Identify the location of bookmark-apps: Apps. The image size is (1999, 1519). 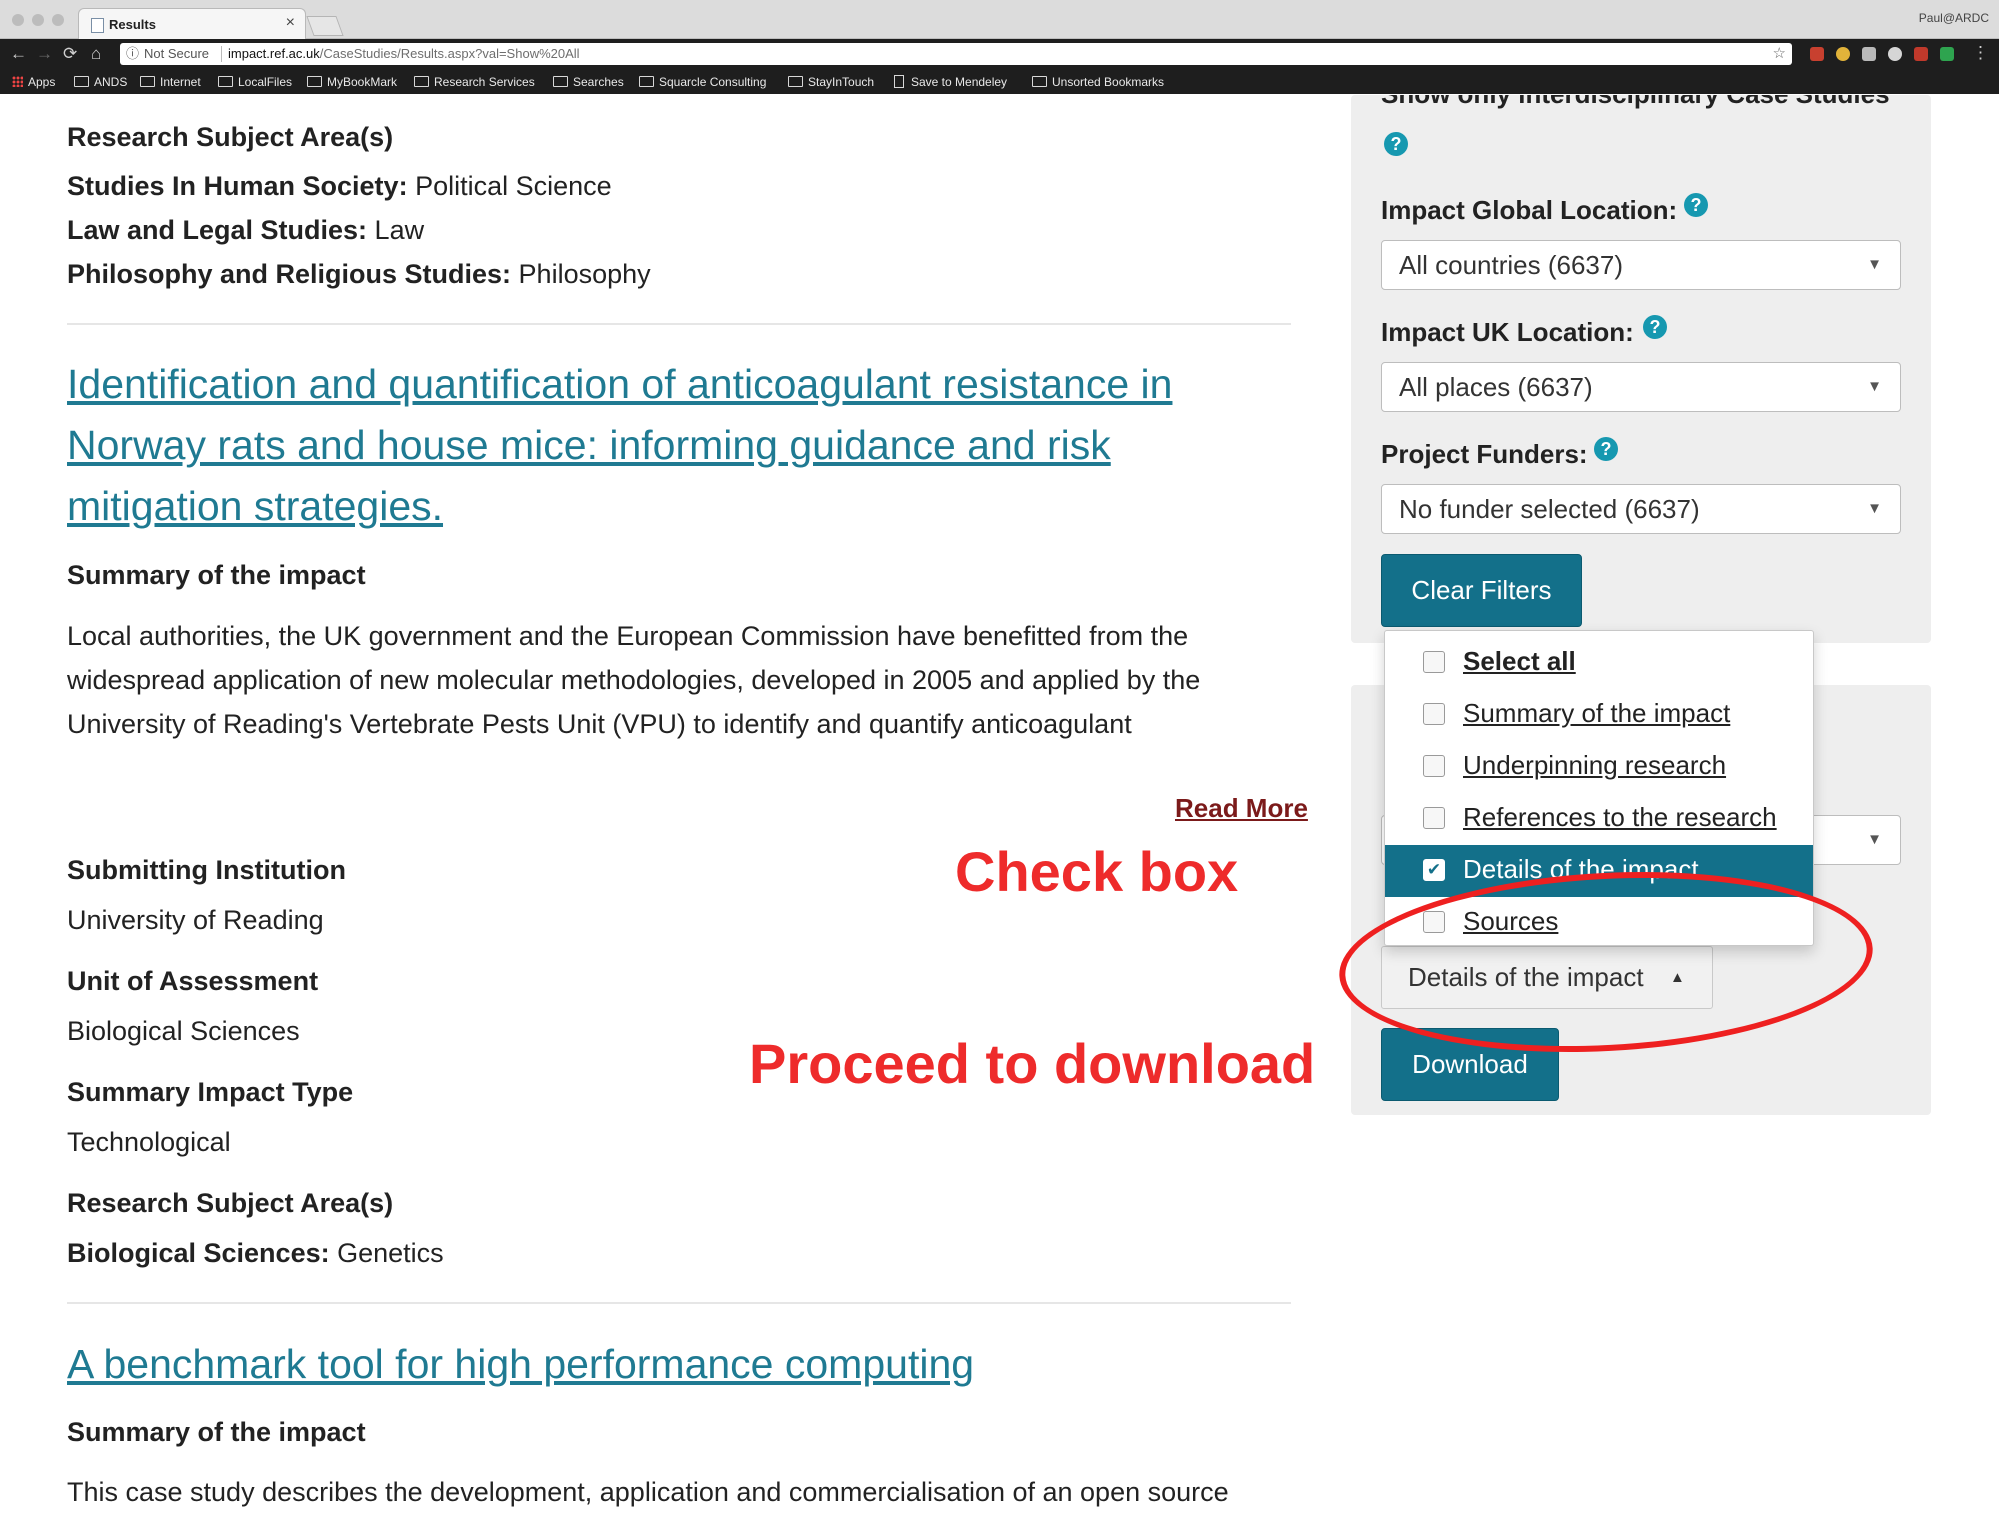
(33, 82).